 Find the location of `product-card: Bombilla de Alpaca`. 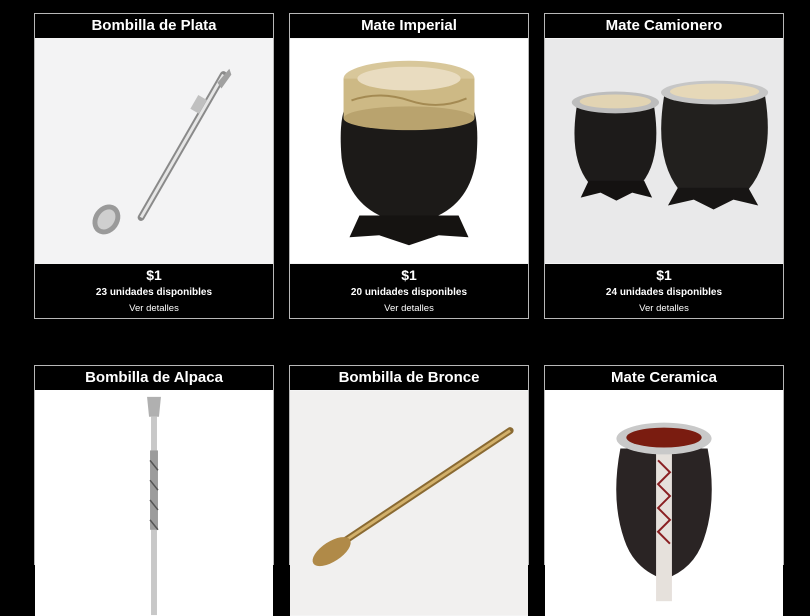

product-card: Bombilla de Alpaca is located at coordinates (154, 490).